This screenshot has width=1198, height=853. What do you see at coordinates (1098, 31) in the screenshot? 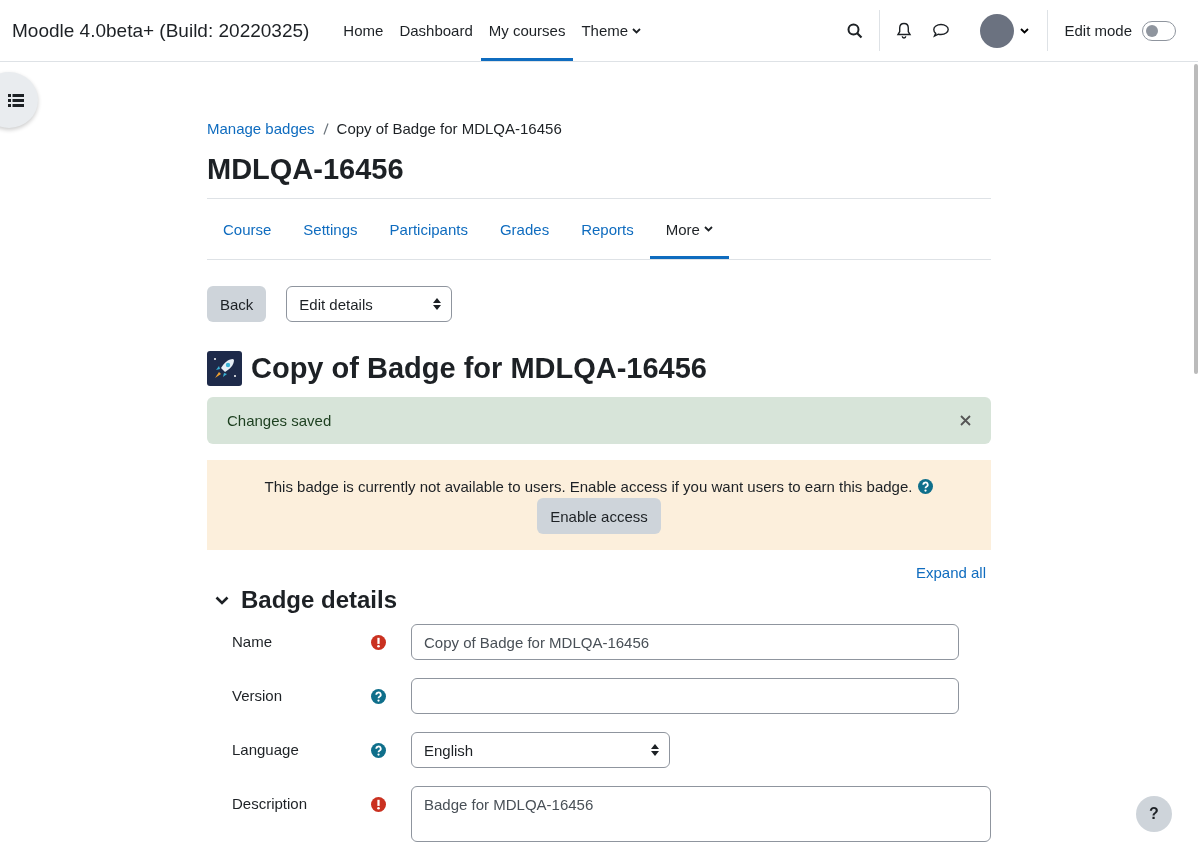
I see `edit-mode-label: Edit mode` at bounding box center [1098, 31].